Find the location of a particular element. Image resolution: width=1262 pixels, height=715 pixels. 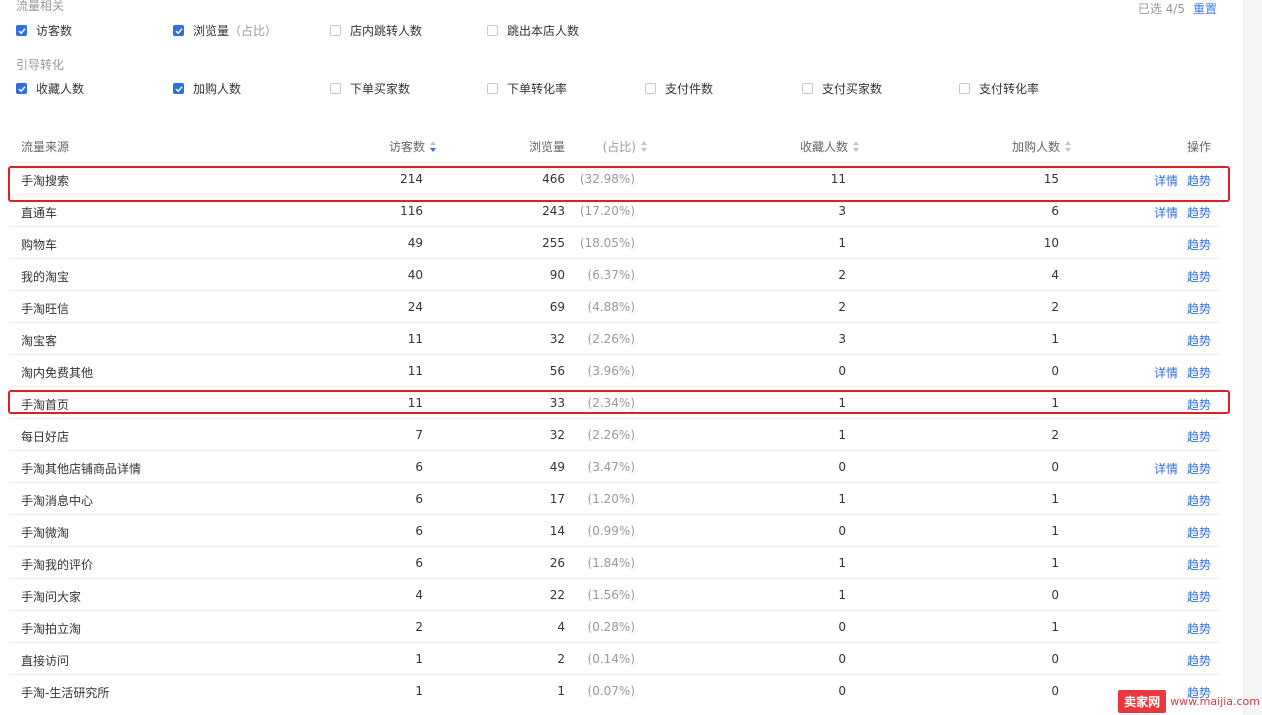

checkbox-label: 支付买家数 is located at coordinates (852, 89).